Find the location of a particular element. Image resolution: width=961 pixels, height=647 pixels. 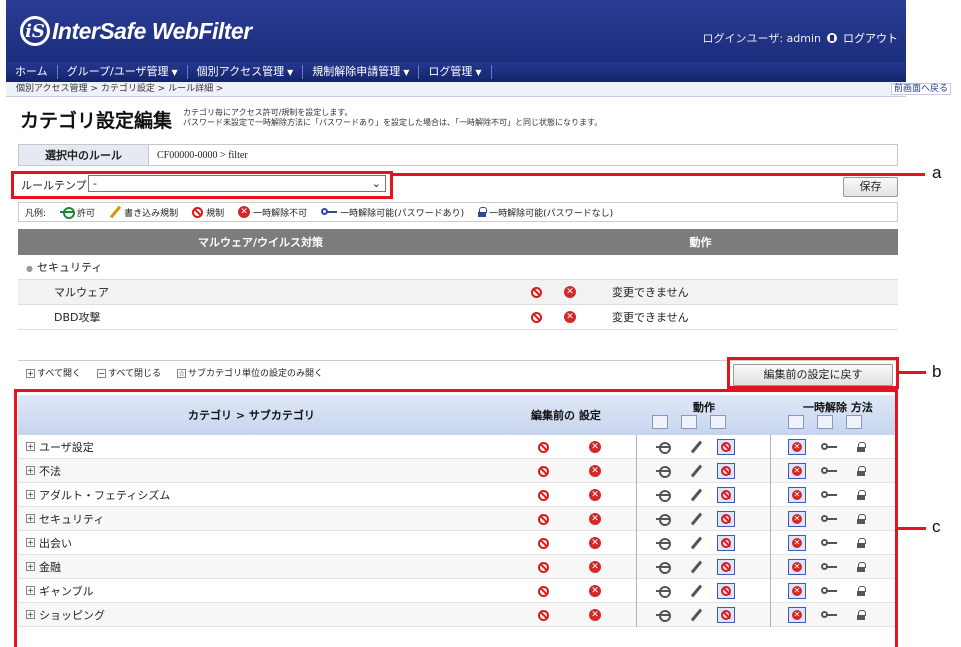

menu-home: ホーム is located at coordinates (32, 72).